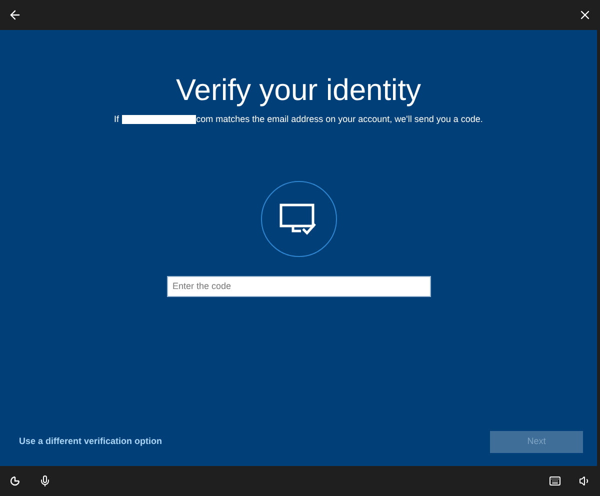 This screenshot has width=600, height=496. Describe the element at coordinates (15, 15) in the screenshot. I see `back-icon` at that location.